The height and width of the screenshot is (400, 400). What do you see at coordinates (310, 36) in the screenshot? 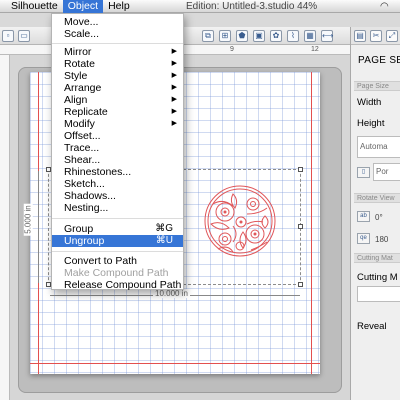
I see `grid-icon: ▦` at bounding box center [310, 36].